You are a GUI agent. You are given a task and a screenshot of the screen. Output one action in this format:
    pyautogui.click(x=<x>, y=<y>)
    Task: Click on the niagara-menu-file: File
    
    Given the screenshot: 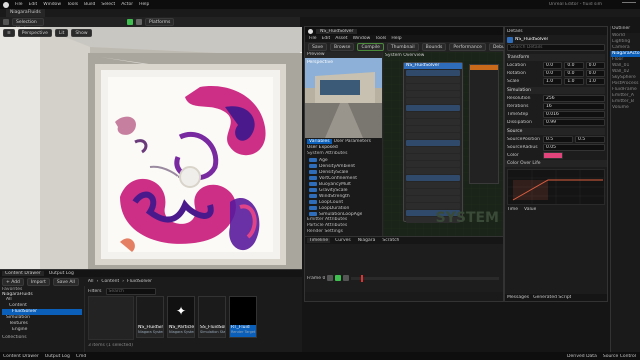 What is the action you would take?
    pyautogui.click(x=313, y=38)
    